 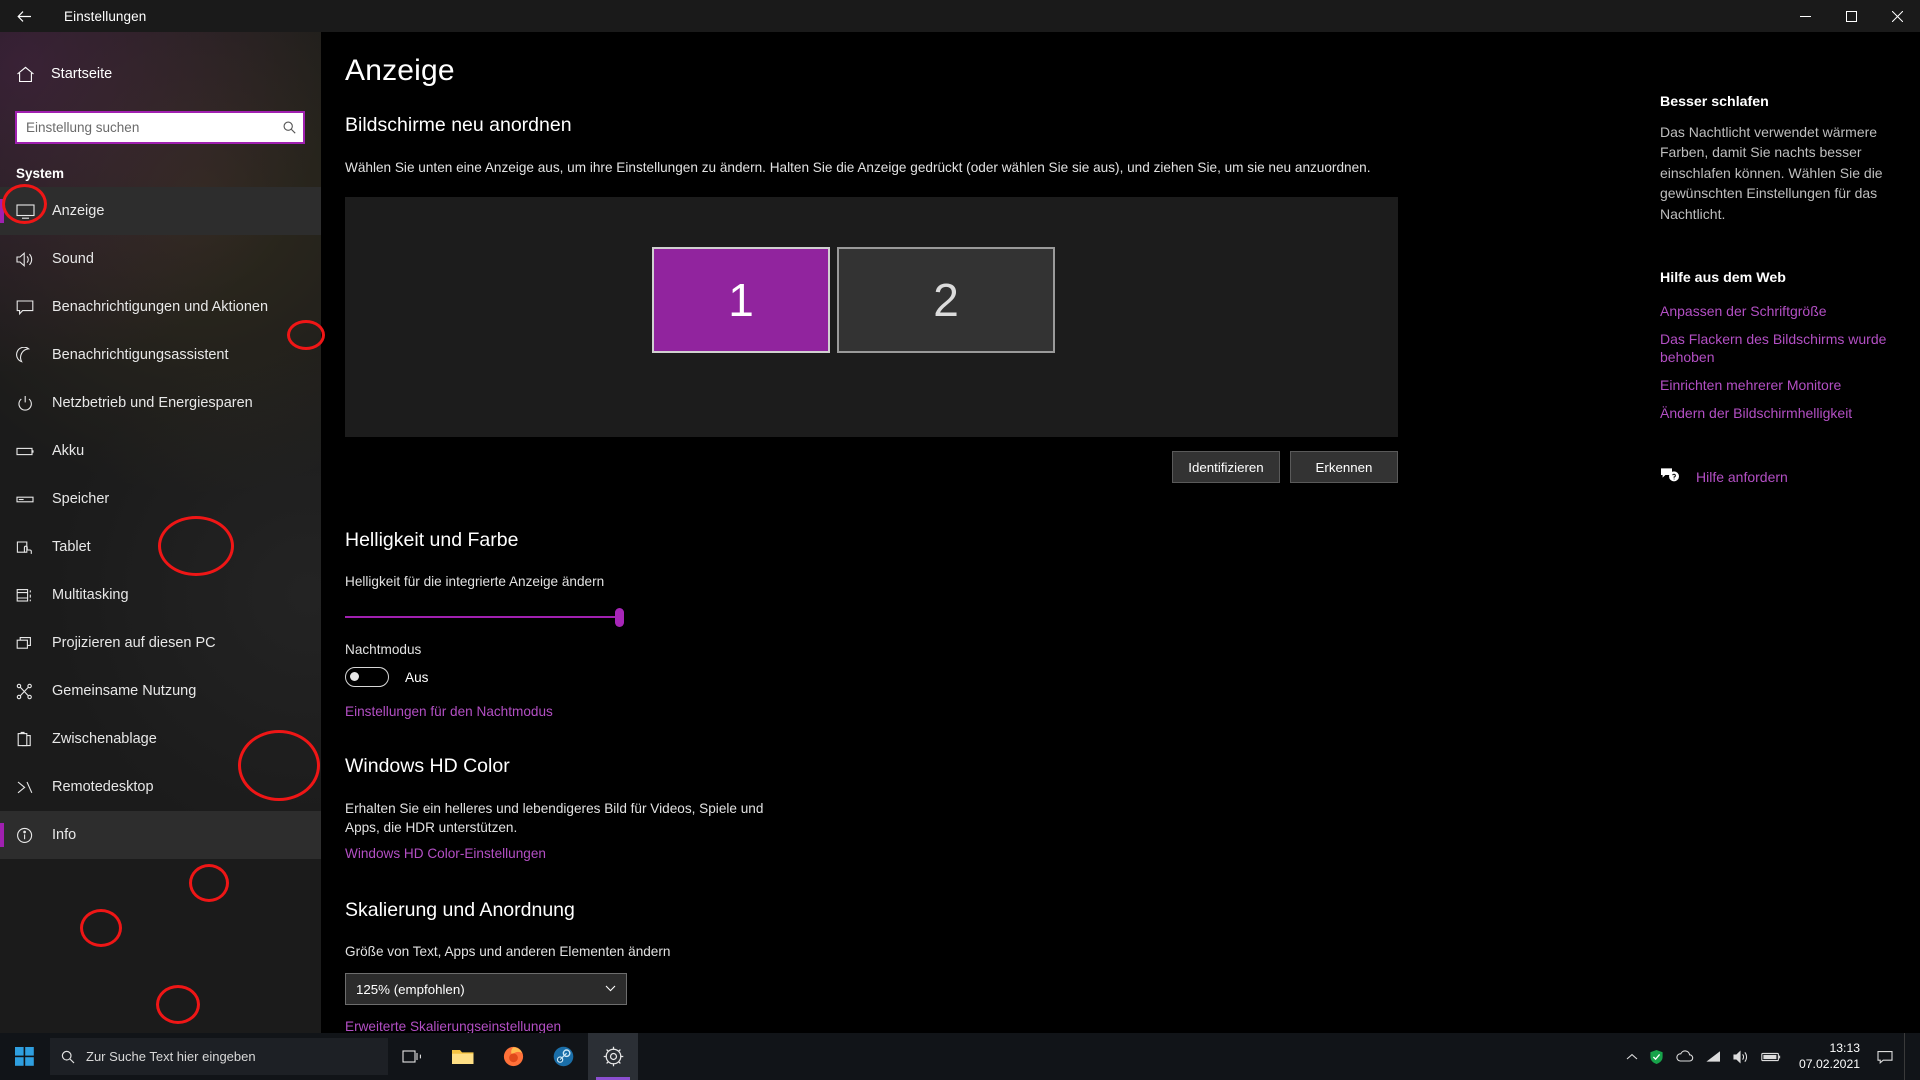 I want to click on help-link-helligkeit: Ändern der Bildschirmhelligkeit, so click(x=1778, y=413).